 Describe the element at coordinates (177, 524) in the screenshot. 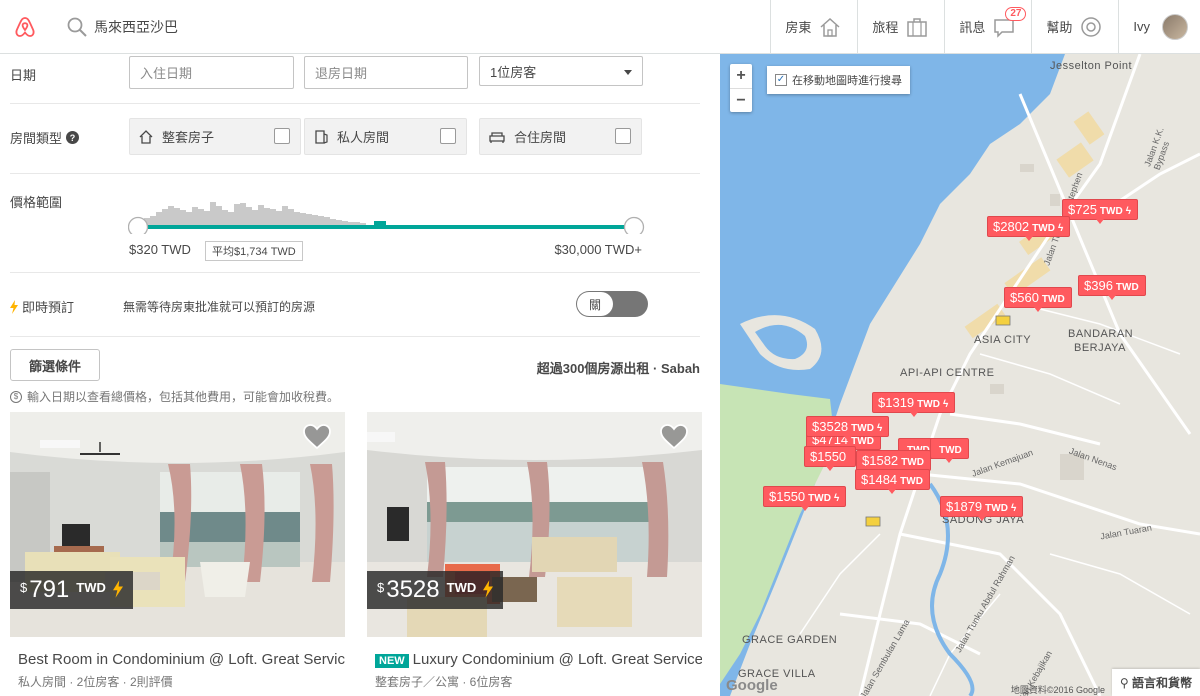

I see `listing-photo: $ 791 TWD` at that location.